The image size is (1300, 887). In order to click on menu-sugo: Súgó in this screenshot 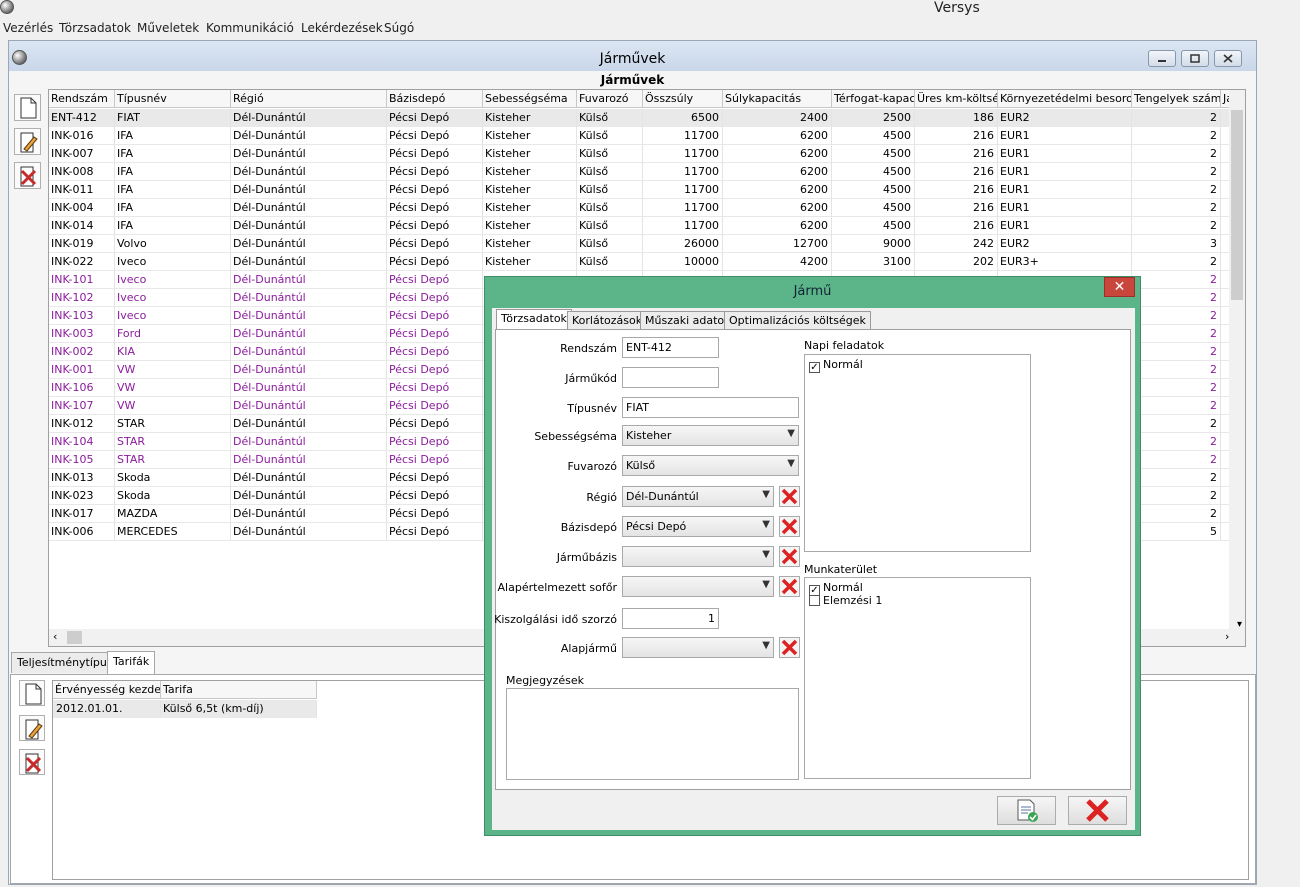, I will do `click(399, 28)`.